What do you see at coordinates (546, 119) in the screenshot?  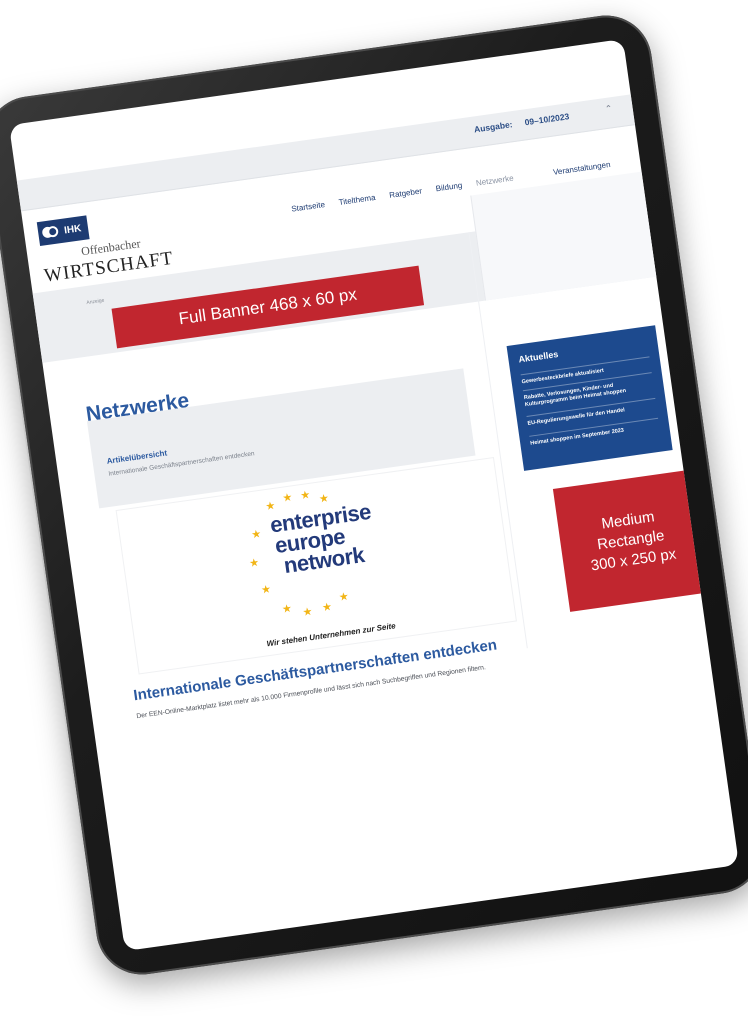 I see `issue-value: 09–10/2023` at bounding box center [546, 119].